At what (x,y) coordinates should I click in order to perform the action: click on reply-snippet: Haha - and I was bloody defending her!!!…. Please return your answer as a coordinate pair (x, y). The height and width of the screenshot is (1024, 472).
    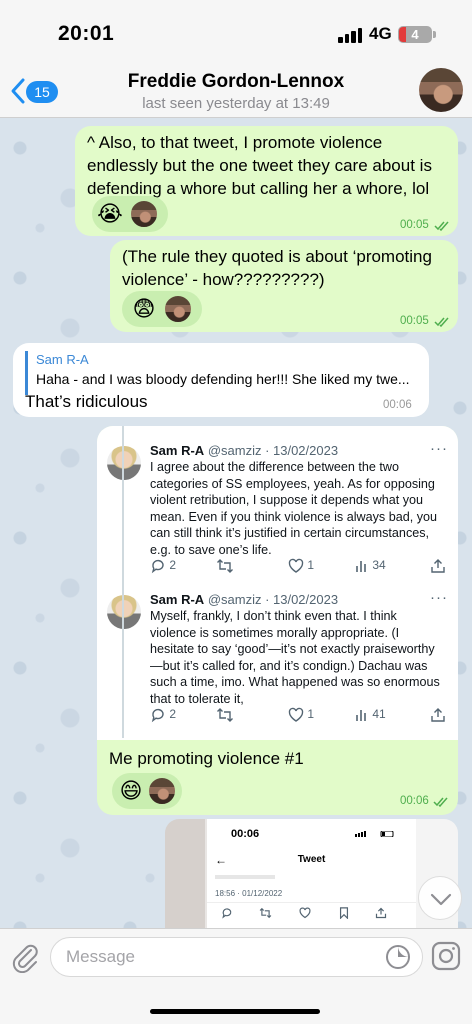
    Looking at the image, I should click on (223, 379).